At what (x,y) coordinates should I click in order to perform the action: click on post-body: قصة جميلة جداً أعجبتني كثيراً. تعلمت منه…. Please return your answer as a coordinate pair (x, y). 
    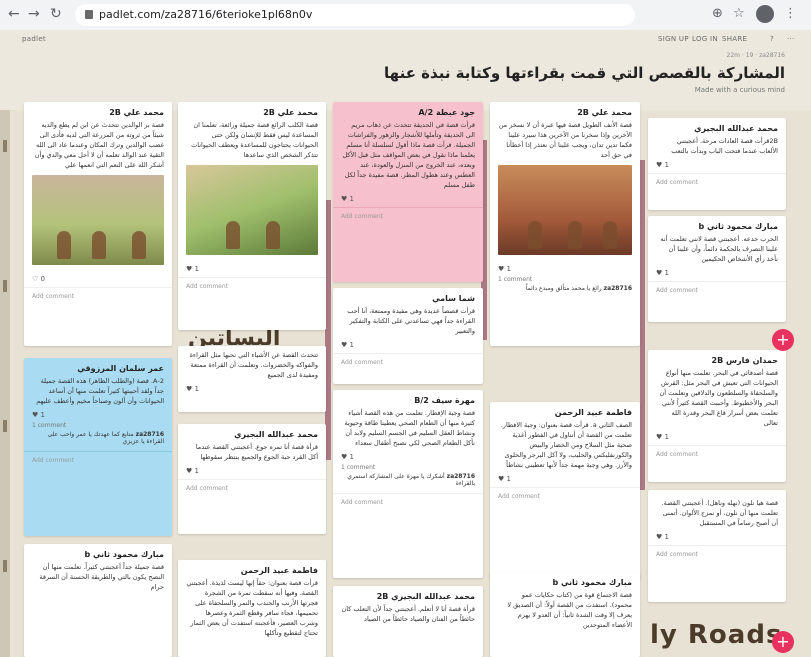
    Looking at the image, I should click on (101, 577).